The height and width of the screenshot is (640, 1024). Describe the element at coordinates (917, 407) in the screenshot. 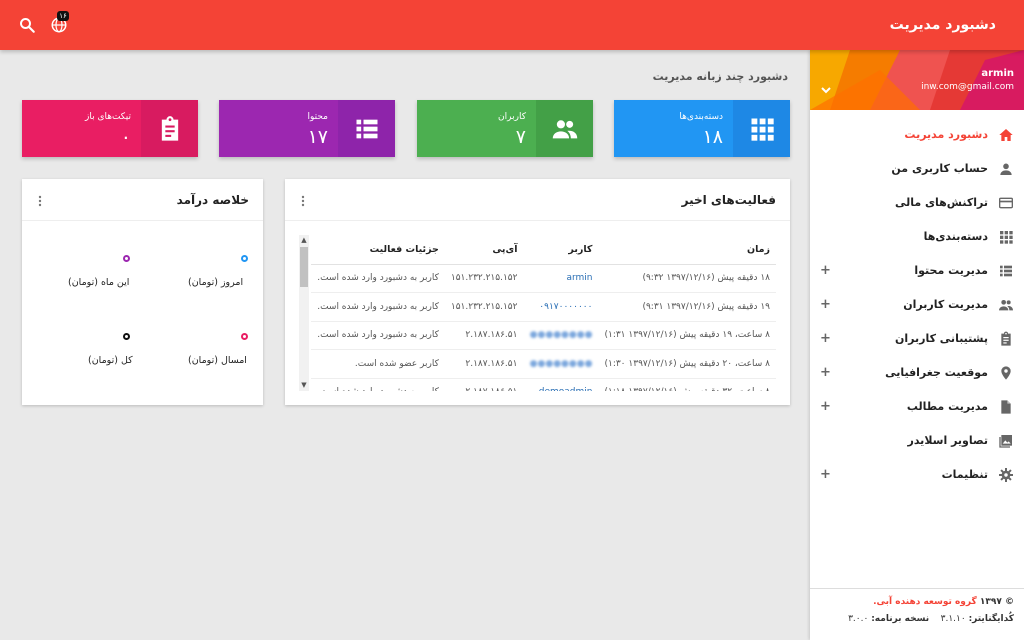

I see `sidebar-item-articles: مدیریت مطالب +` at that location.